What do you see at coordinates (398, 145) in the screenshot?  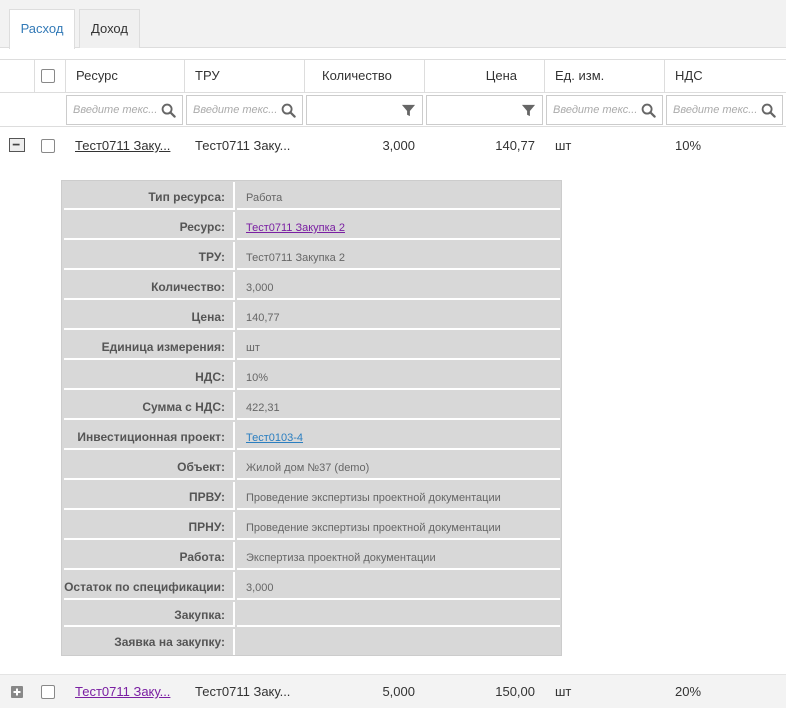 I see `row-quantity: 3,000` at bounding box center [398, 145].